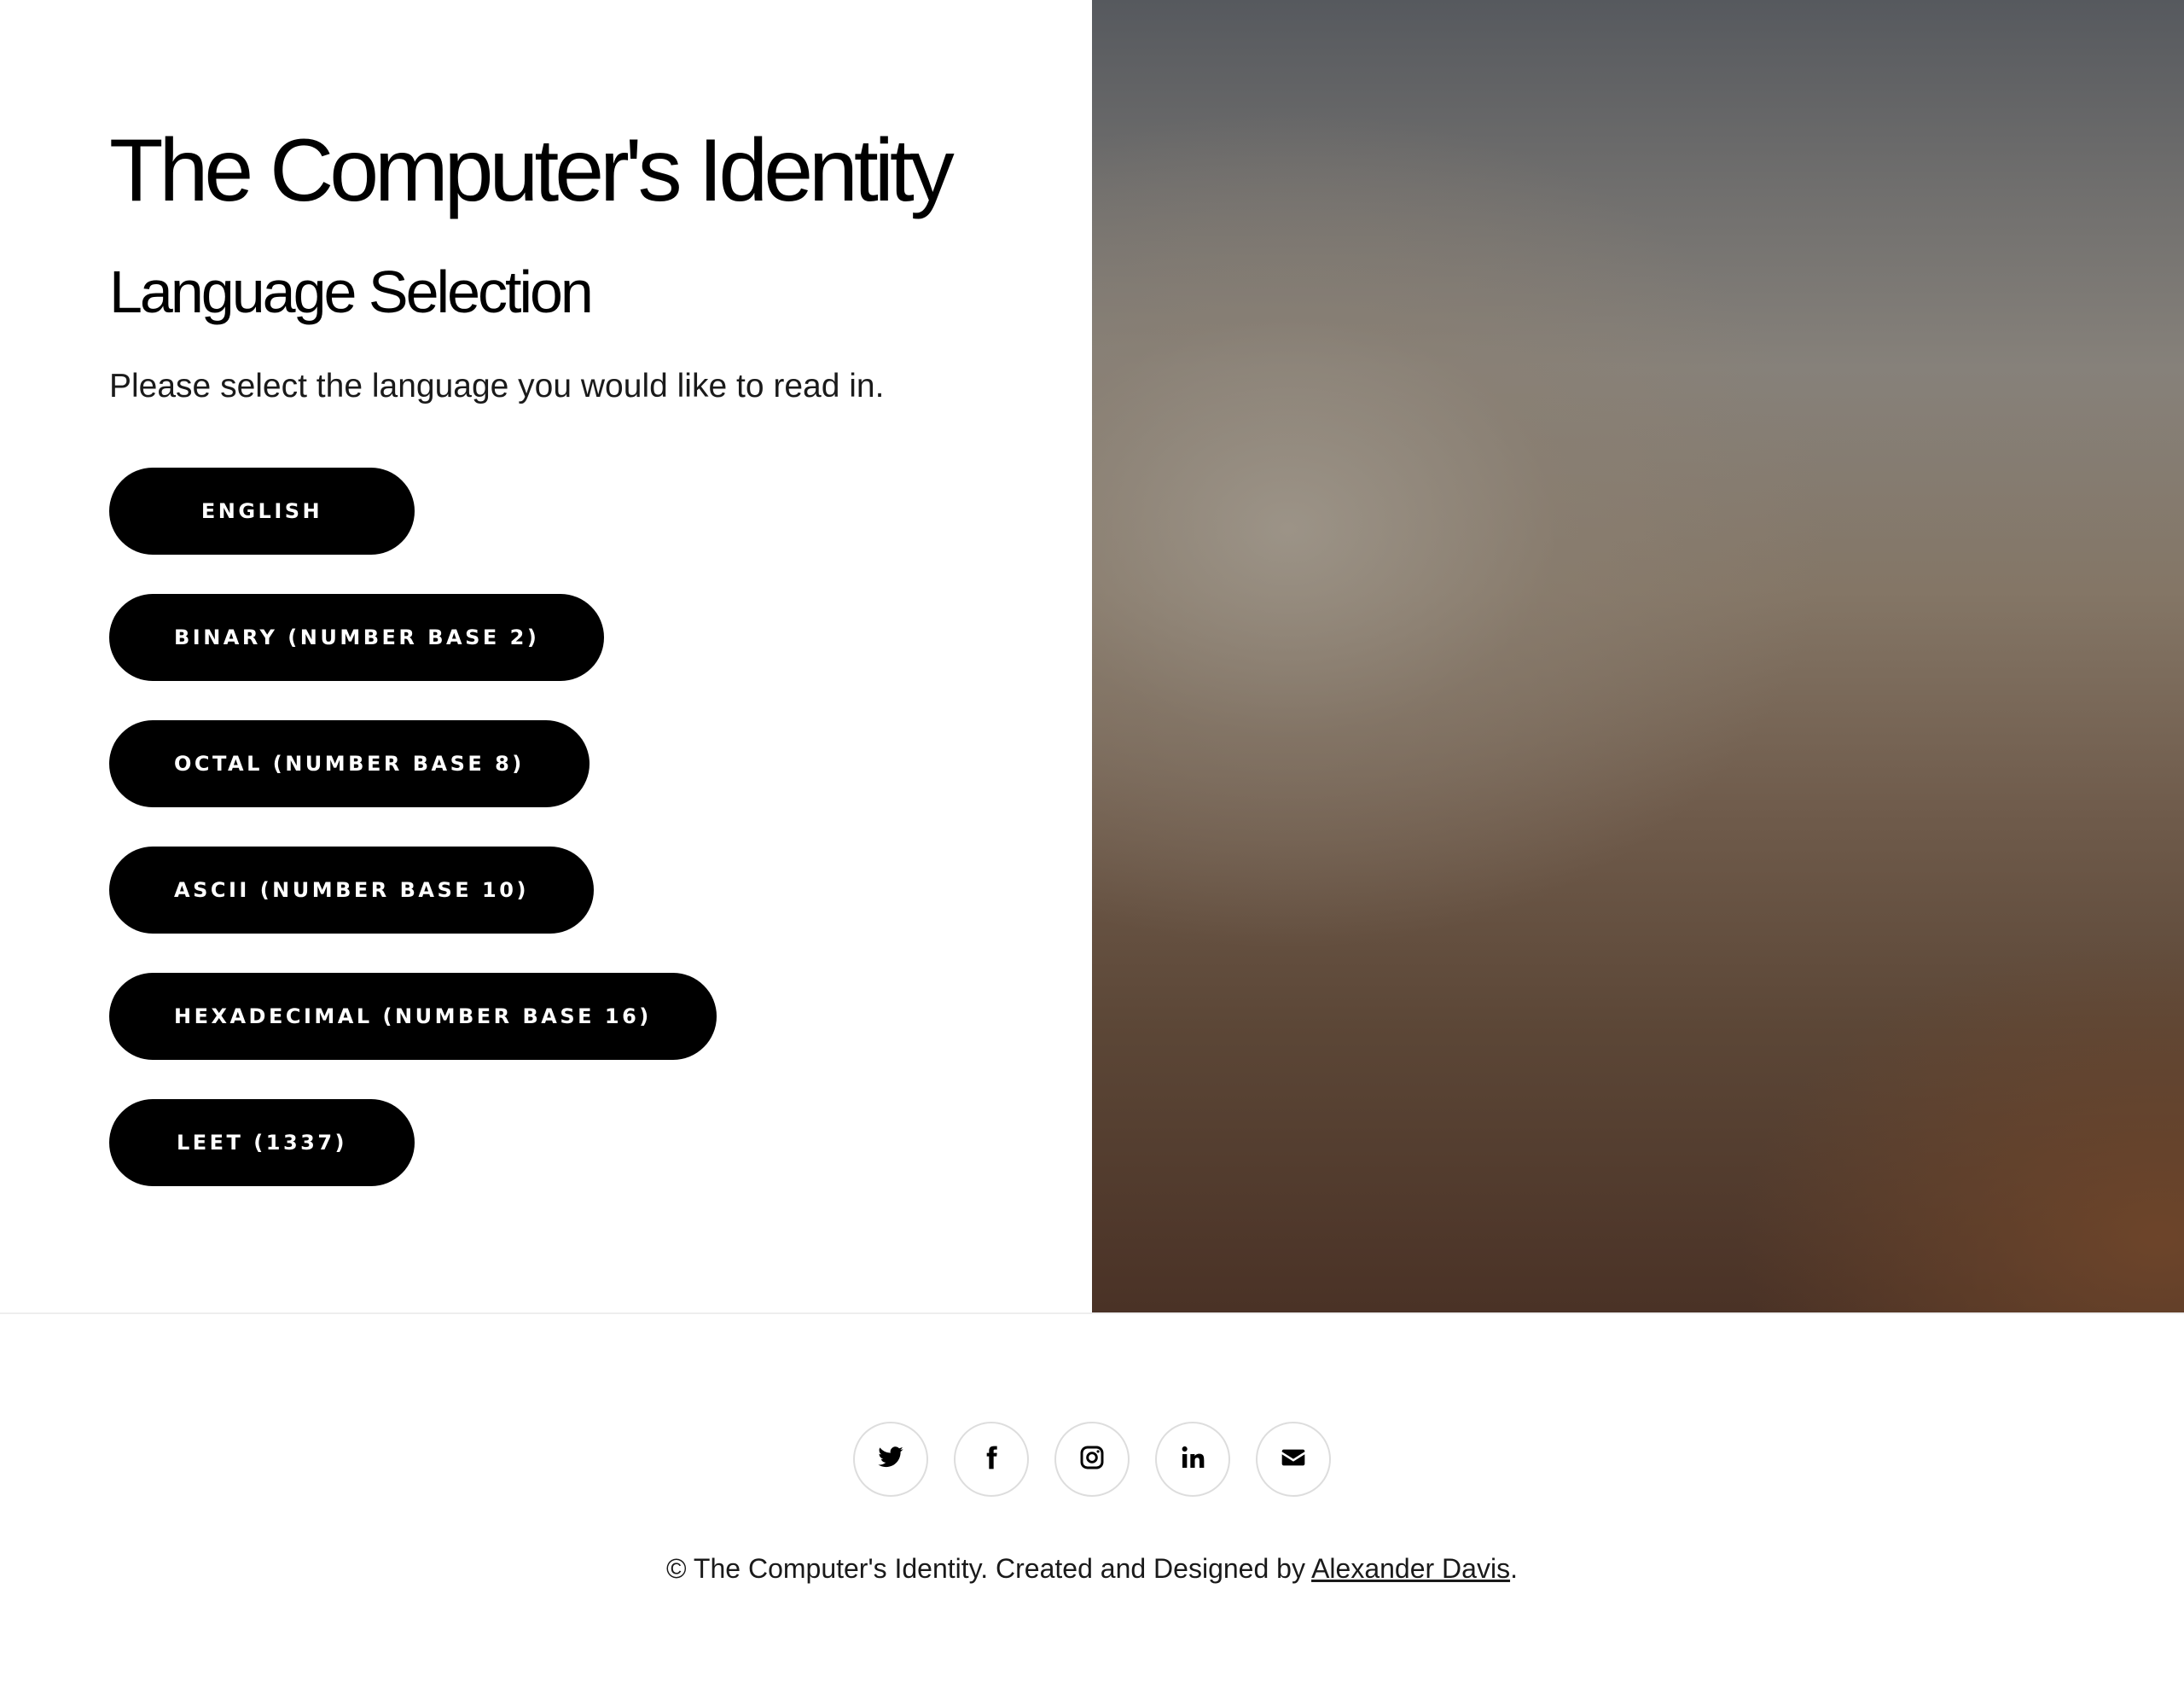  I want to click on email-button, so click(1294, 1459).